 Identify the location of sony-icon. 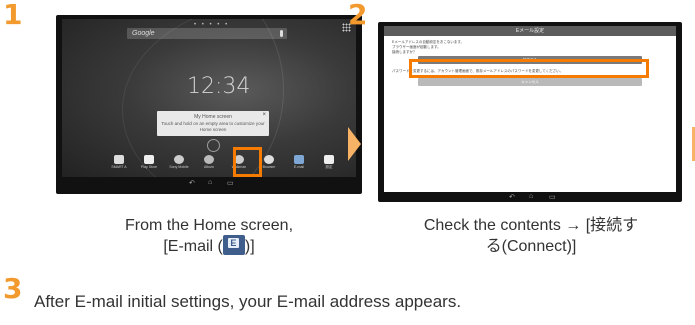
(179, 159).